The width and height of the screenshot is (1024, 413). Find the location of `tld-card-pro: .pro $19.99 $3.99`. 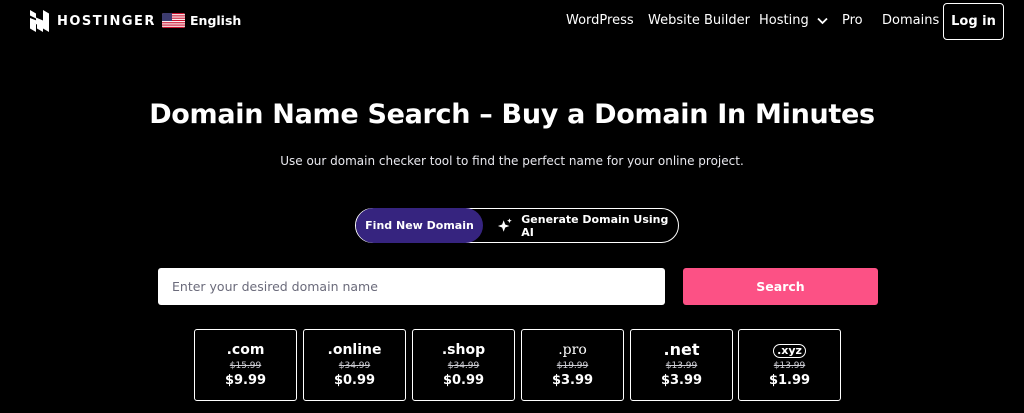

tld-card-pro: .pro $19.99 $3.99 is located at coordinates (572, 365).